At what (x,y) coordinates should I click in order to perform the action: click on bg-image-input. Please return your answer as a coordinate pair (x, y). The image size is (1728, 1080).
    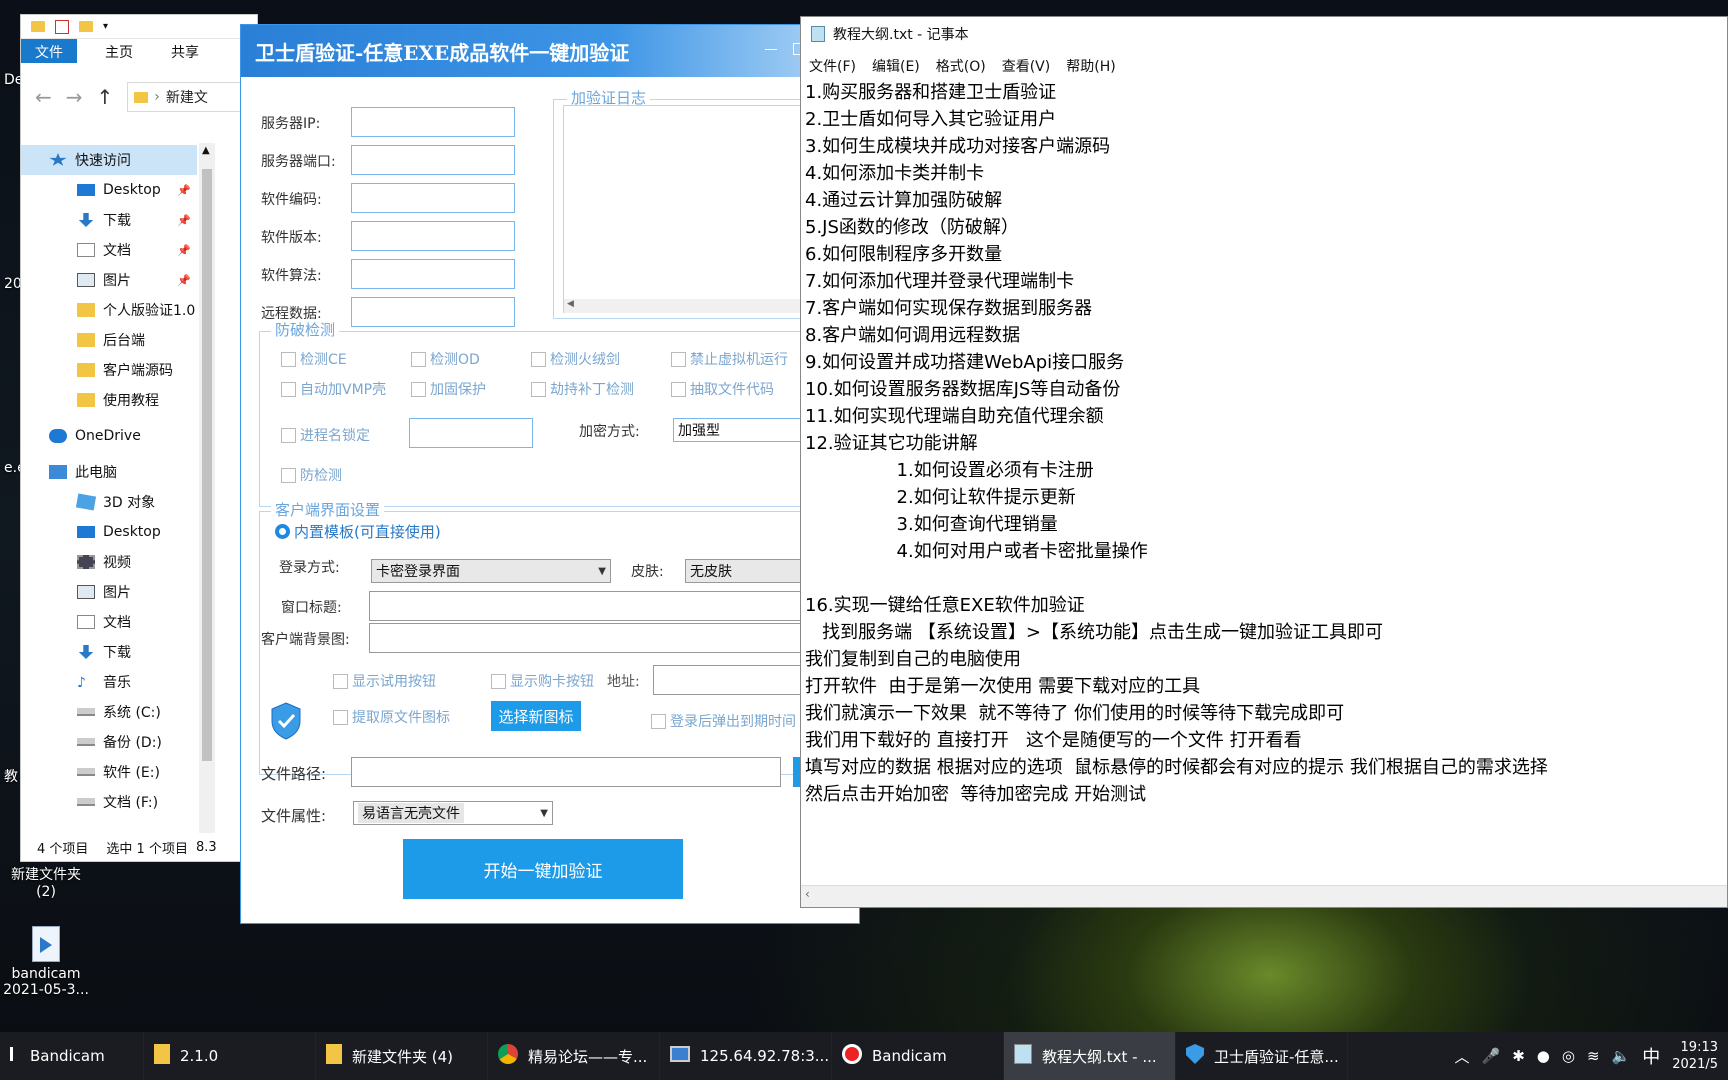
    Looking at the image, I should click on (612, 638).